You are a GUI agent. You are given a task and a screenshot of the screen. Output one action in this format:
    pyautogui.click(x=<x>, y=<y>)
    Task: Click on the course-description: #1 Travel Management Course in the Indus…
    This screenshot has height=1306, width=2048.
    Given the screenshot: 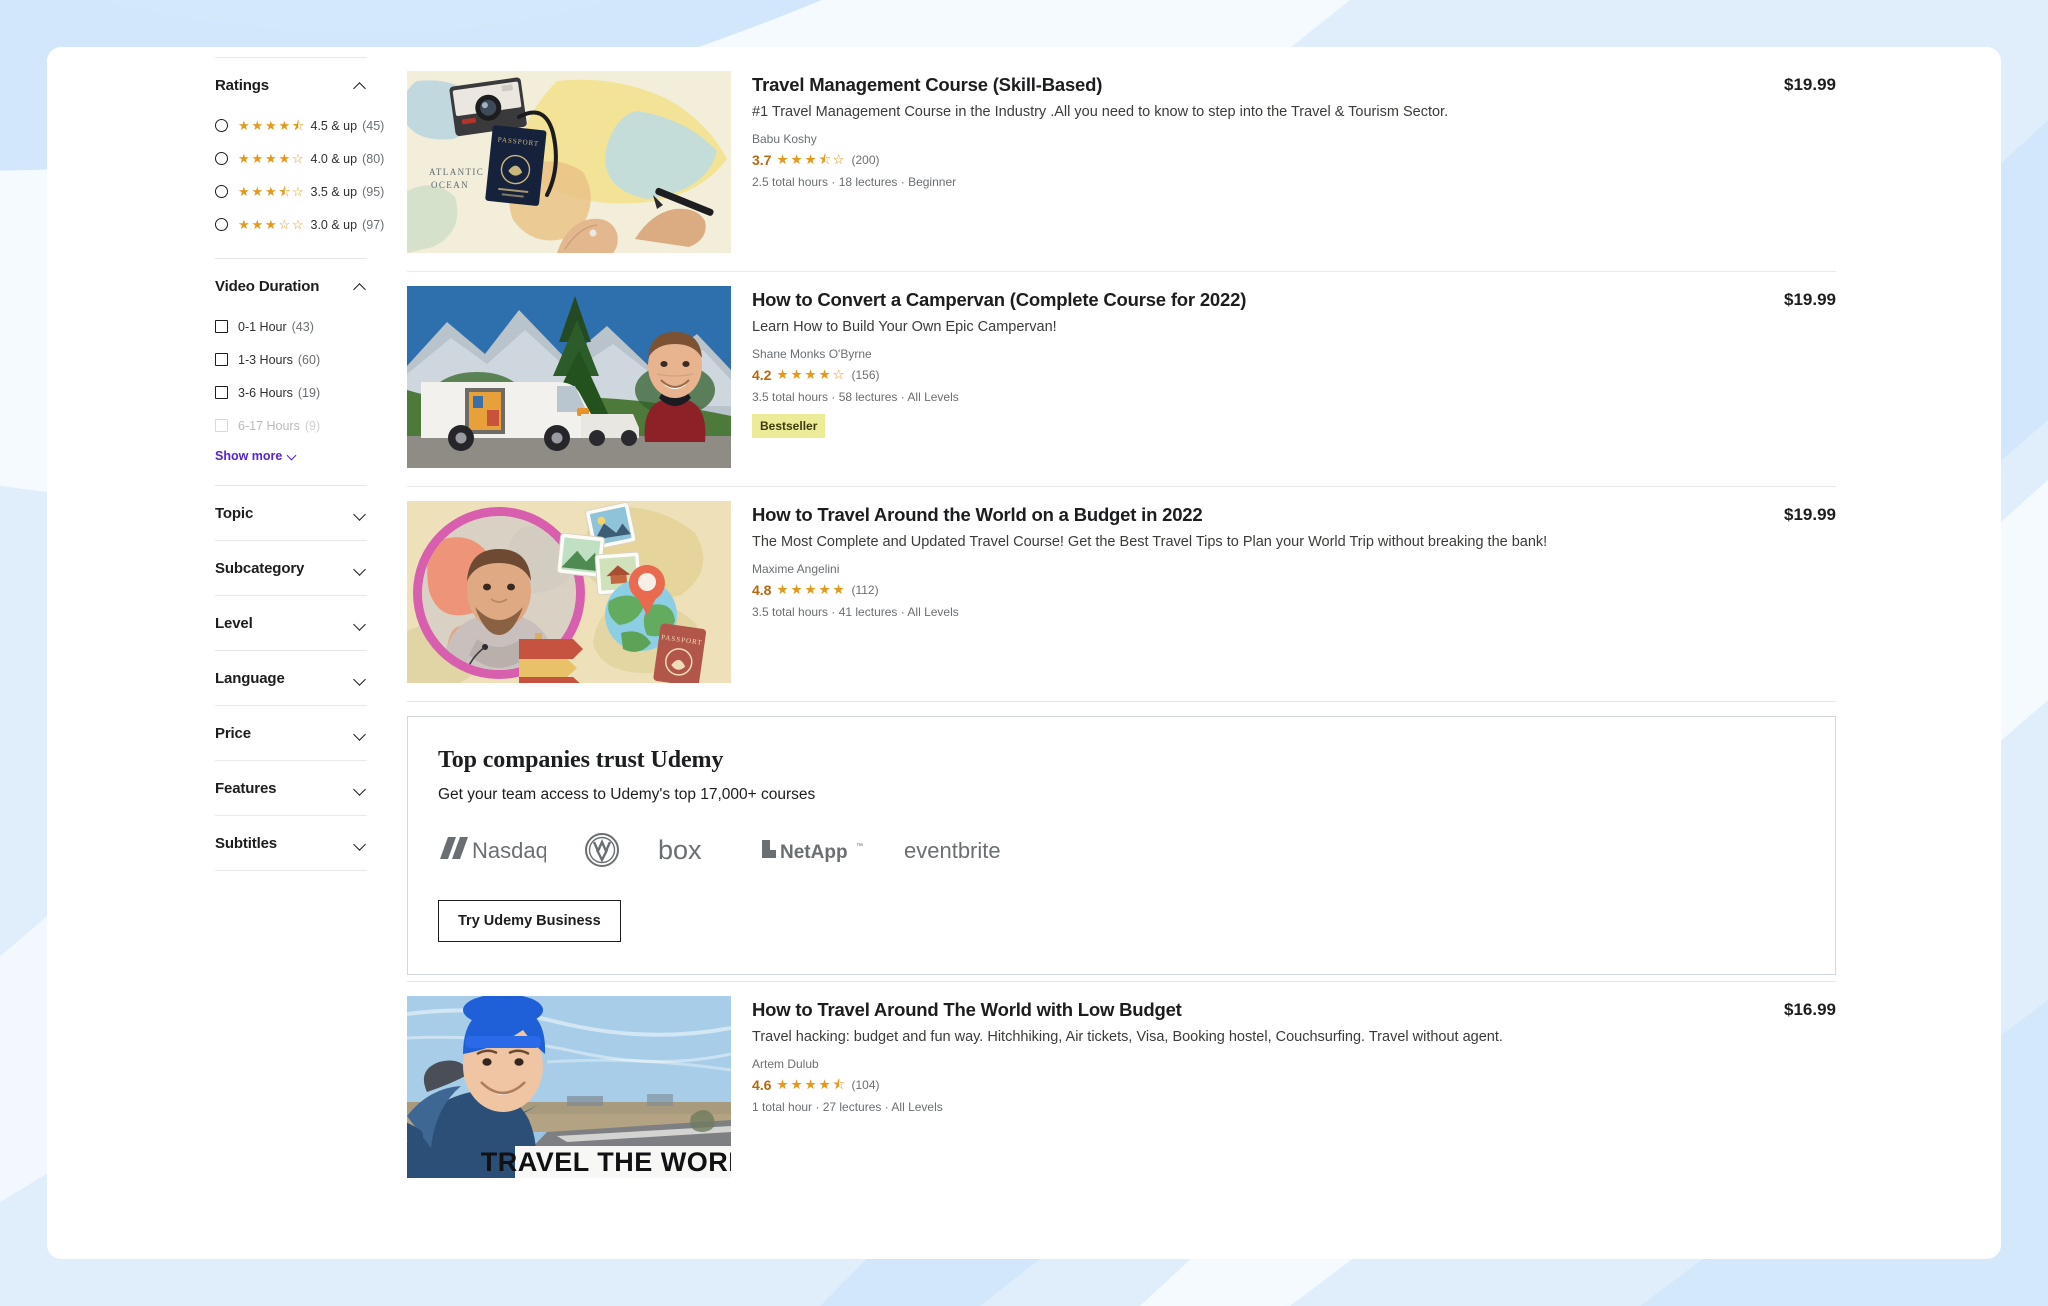 What is the action you would take?
    pyautogui.click(x=1100, y=112)
    